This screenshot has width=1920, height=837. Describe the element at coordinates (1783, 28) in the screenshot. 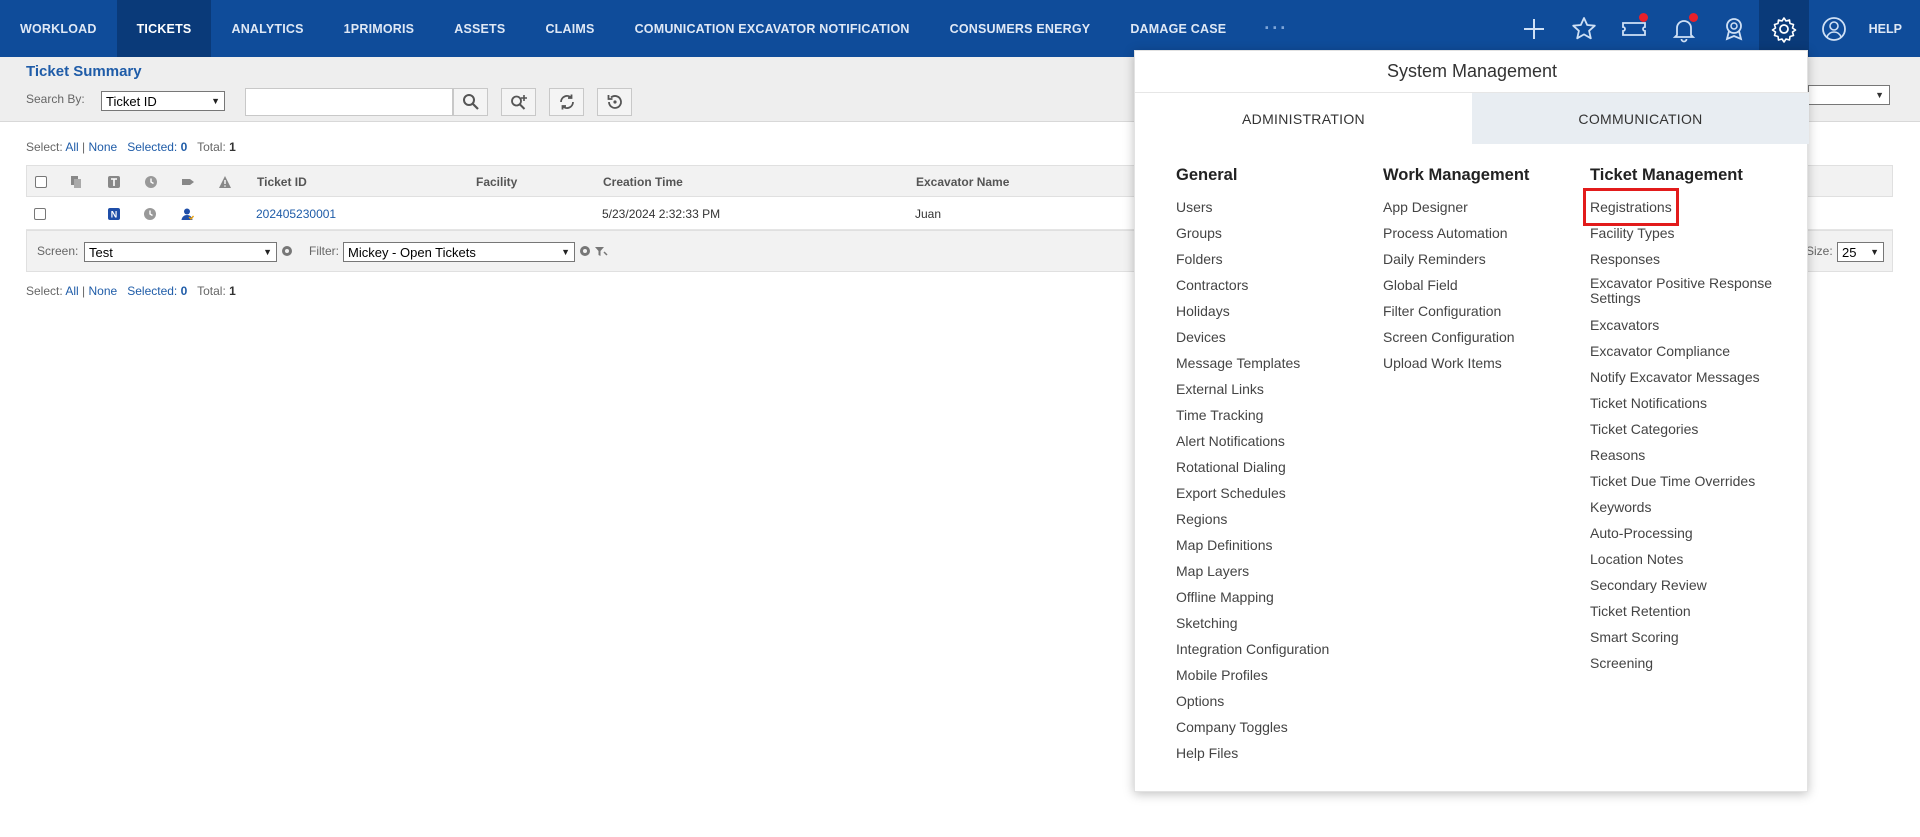

I see `gear-icon` at that location.